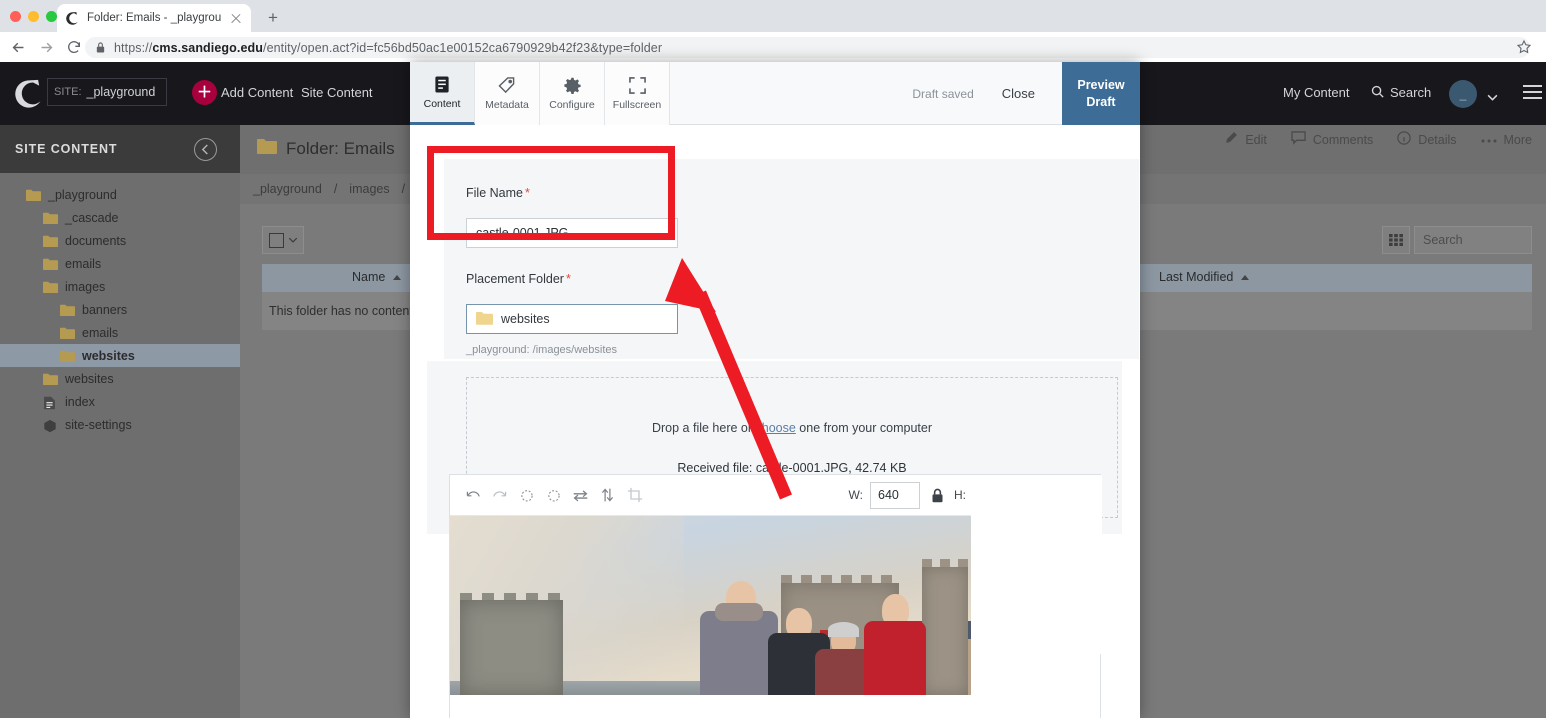 This screenshot has height=718, width=1546. I want to click on site-content-button: Site Content, so click(337, 92).